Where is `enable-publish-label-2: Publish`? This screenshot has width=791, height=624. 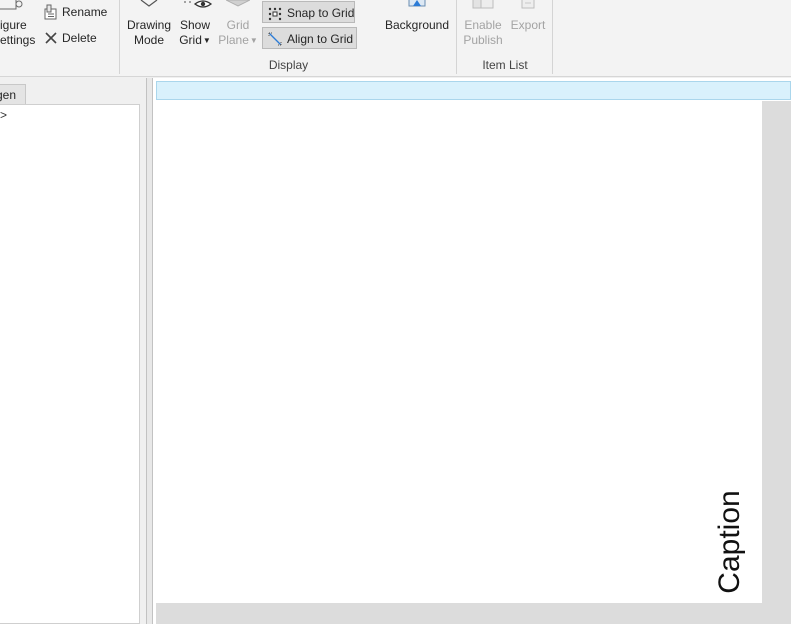
enable-publish-label-2: Publish is located at coordinates (483, 40).